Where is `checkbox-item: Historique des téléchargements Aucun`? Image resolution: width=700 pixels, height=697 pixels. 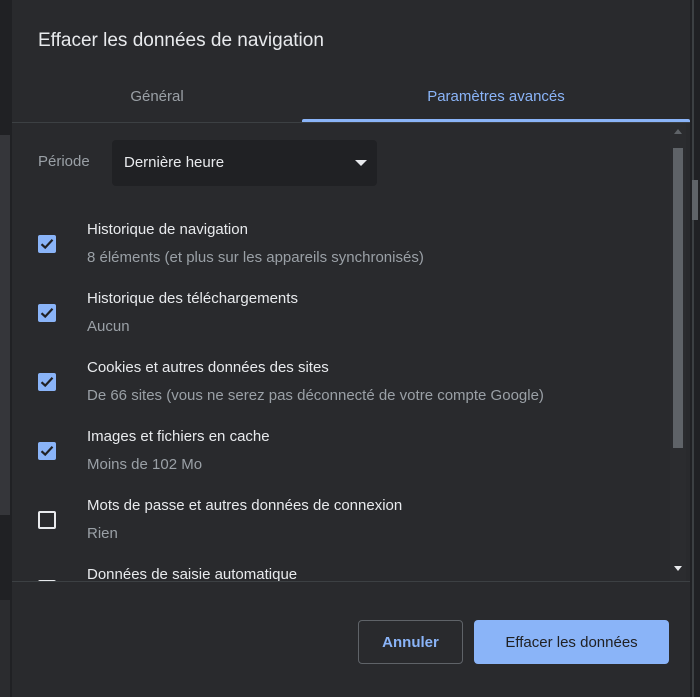 checkbox-item: Historique des téléchargements Aucun is located at coordinates (337, 314).